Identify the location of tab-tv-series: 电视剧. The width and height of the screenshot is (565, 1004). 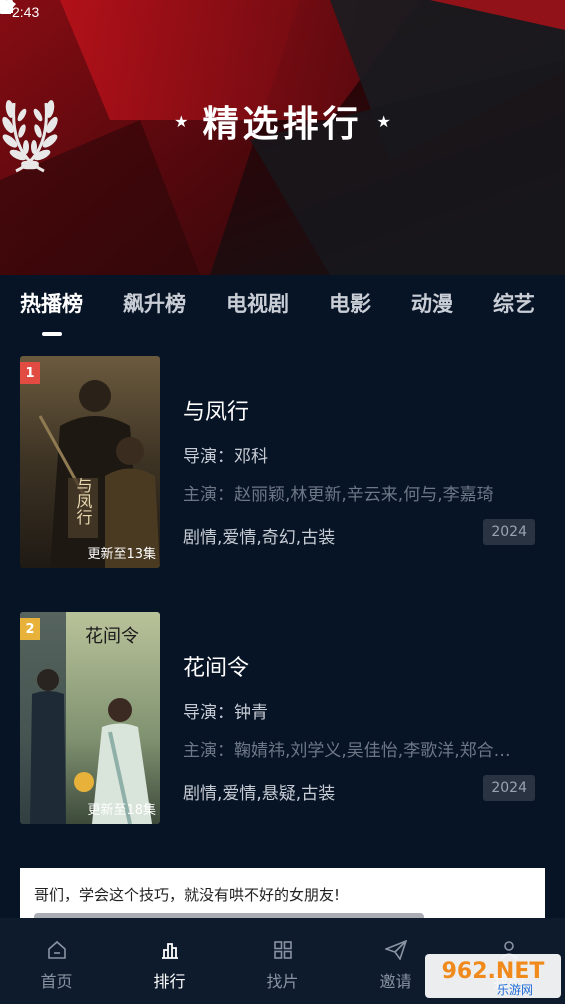
(257, 308).